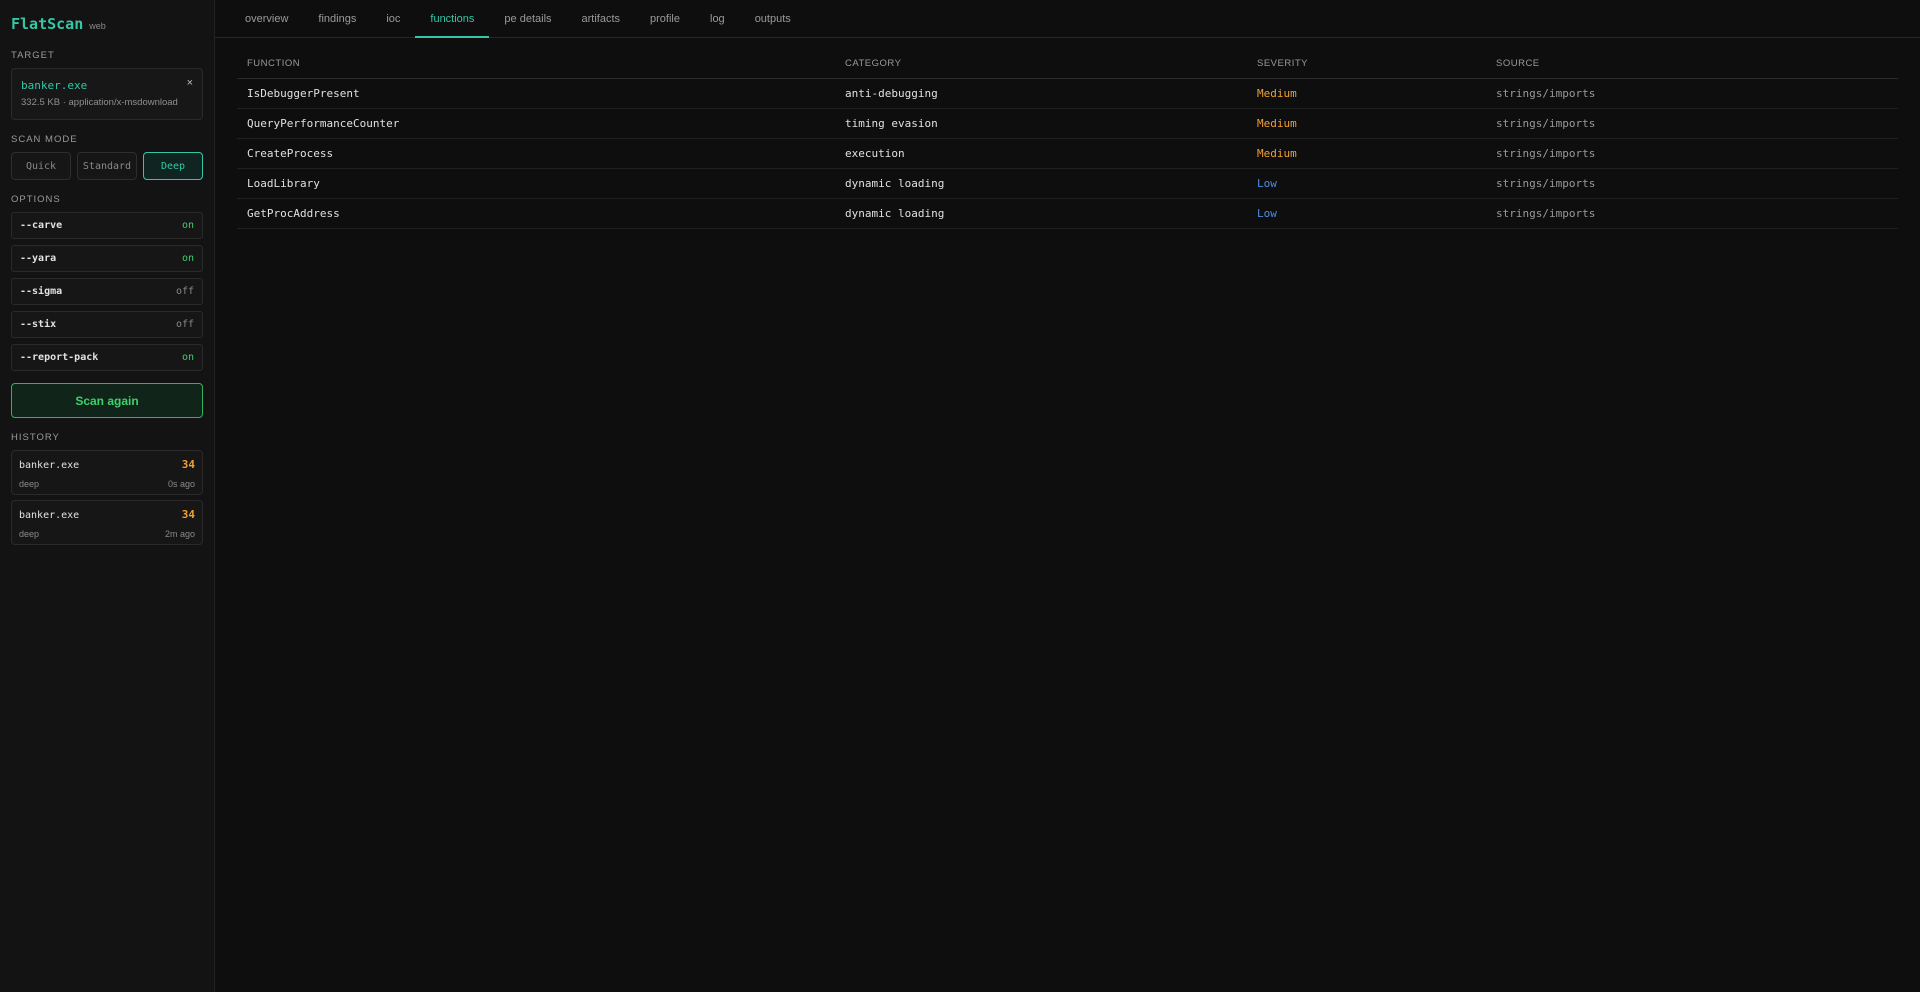 The height and width of the screenshot is (992, 1920). What do you see at coordinates (536, 93) in the screenshot?
I see `cell-function: IsDebuggerPresent` at bounding box center [536, 93].